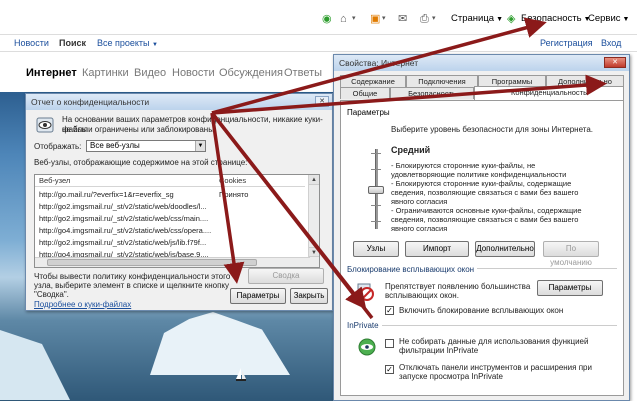 The height and width of the screenshot is (401, 637). What do you see at coordinates (368, 112) in the screenshot?
I see `params-section-title: Параметры` at bounding box center [368, 112].